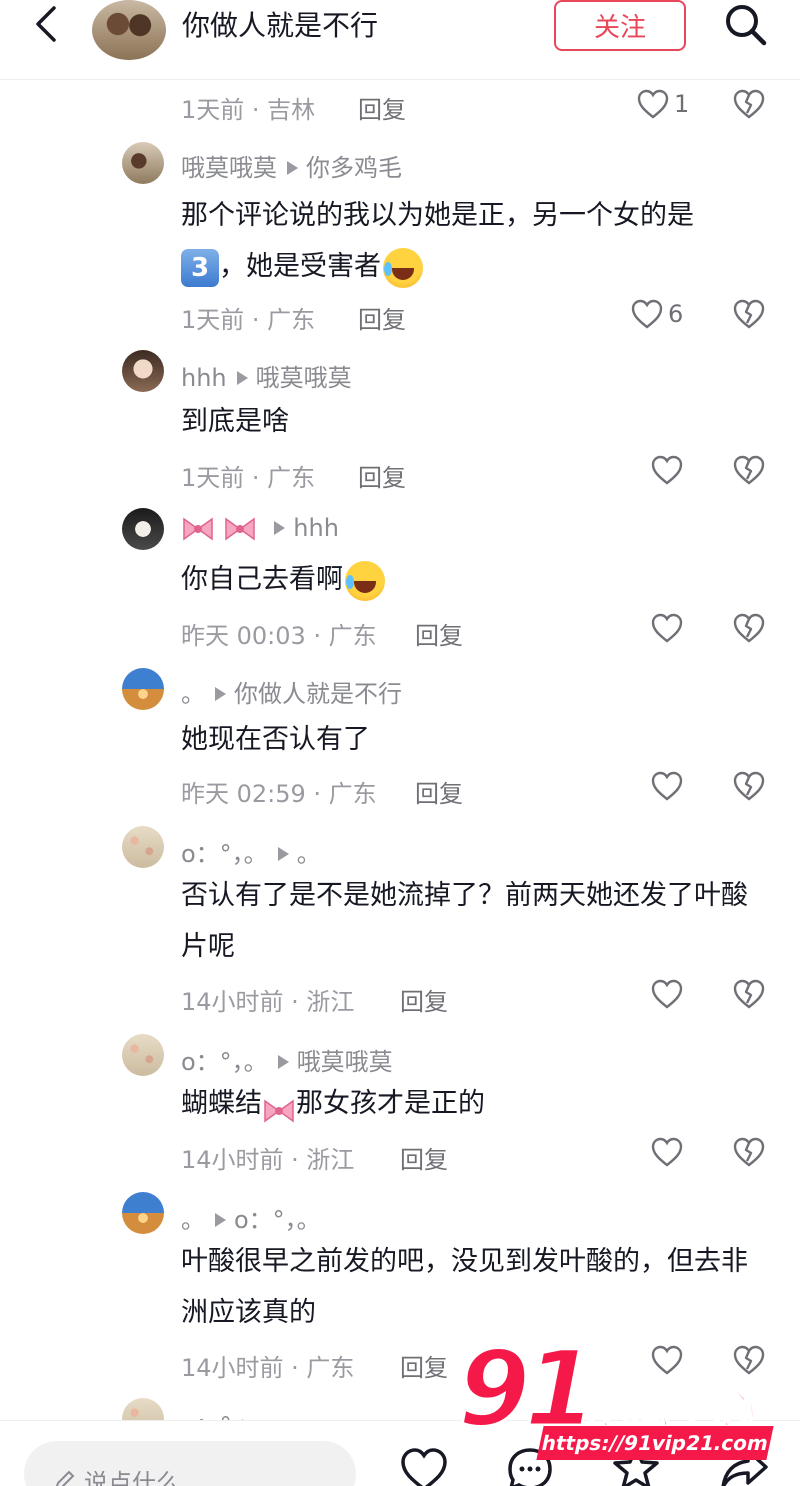 The image size is (800, 1486). I want to click on comment-text-part: 你自己去看啊, so click(262, 579).